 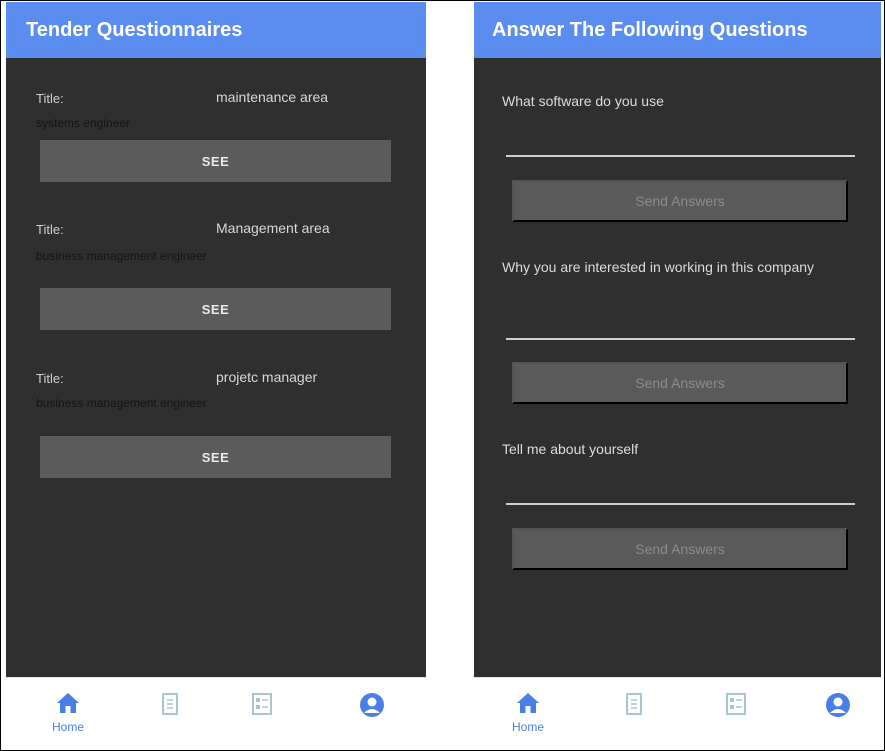 What do you see at coordinates (273, 228) in the screenshot?
I see `title-value: Management area` at bounding box center [273, 228].